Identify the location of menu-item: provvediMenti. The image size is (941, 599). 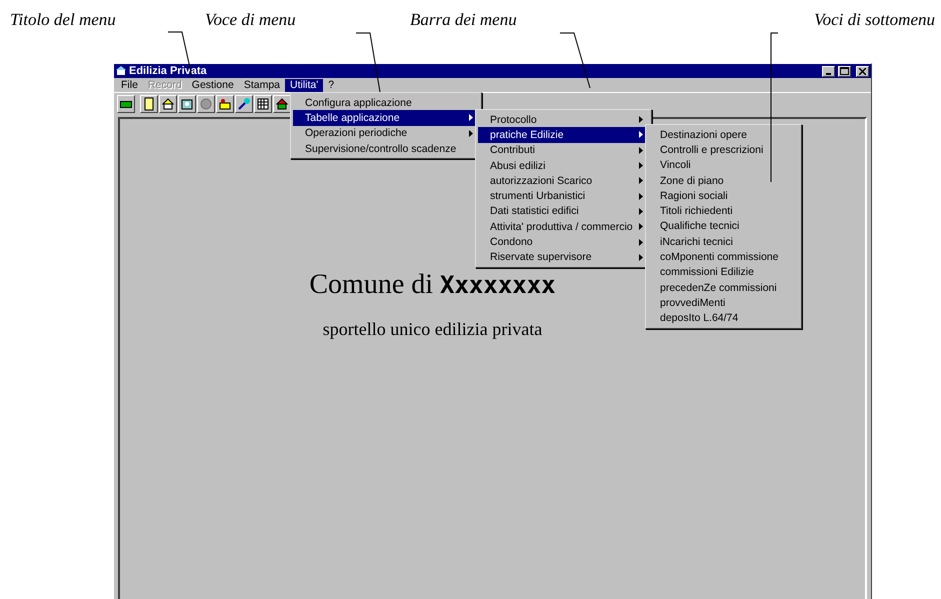
(723, 303).